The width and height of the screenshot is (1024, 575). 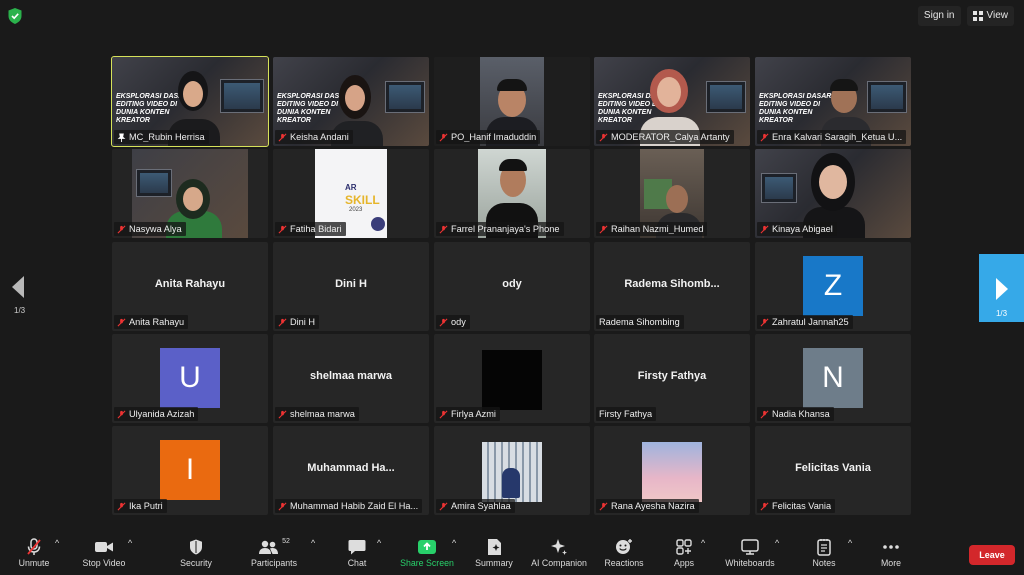 I want to click on whiteboards-label: Whiteboards, so click(x=750, y=563).